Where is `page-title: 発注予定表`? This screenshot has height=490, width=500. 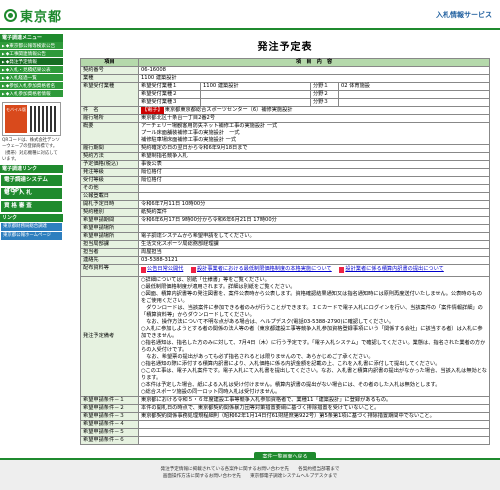 page-title: 発注予定表 is located at coordinates (285, 47).